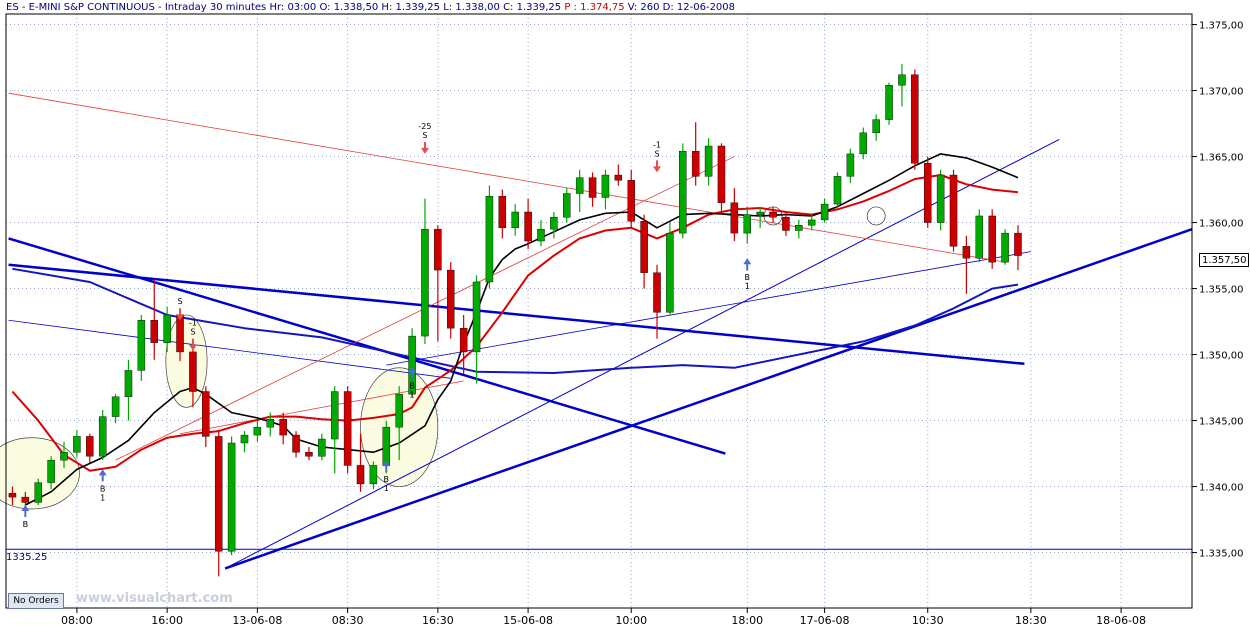 The height and width of the screenshot is (632, 1250). What do you see at coordinates (825, 620) in the screenshot?
I see `x-tick-label: 17-06-08` at bounding box center [825, 620].